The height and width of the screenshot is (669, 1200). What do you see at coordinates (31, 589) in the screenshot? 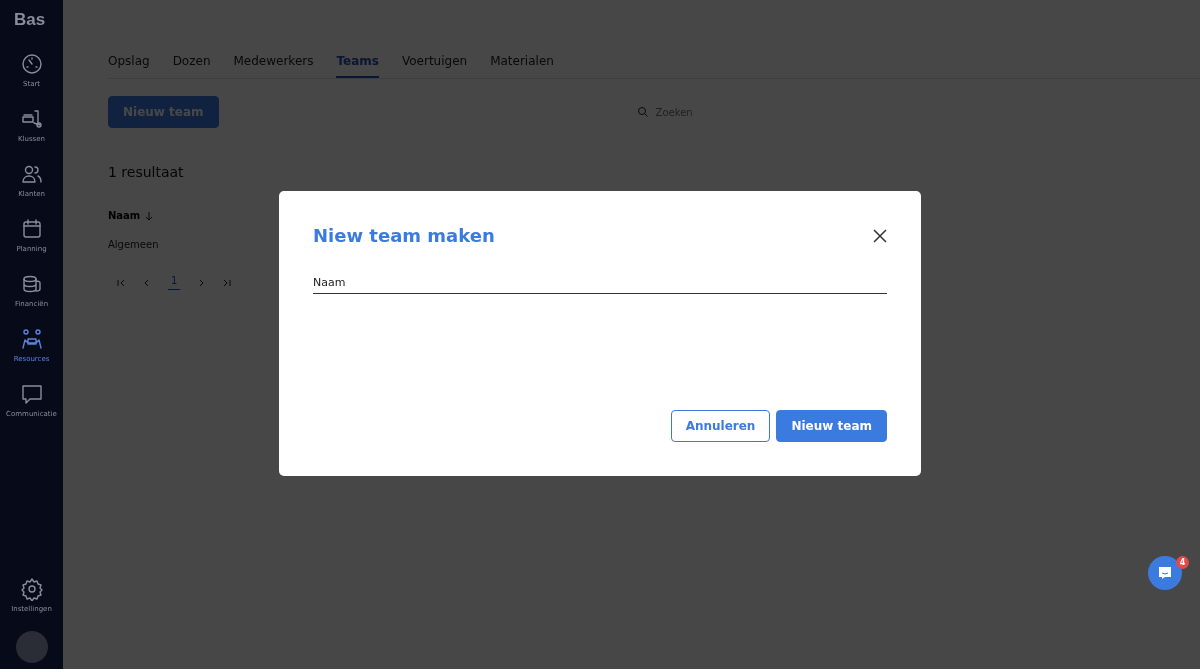
I see `settings-icon` at bounding box center [31, 589].